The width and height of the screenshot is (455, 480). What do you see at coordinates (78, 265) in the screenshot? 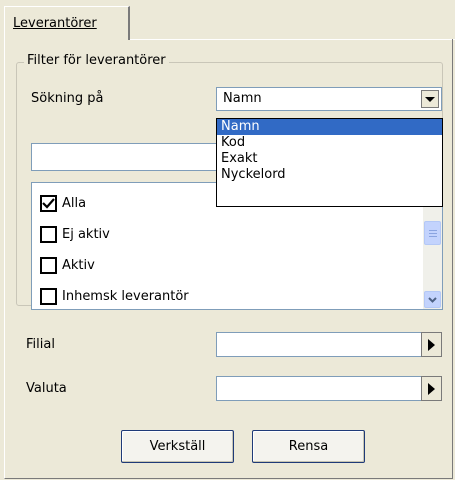
I see `list-item-label: Aktiv` at bounding box center [78, 265].